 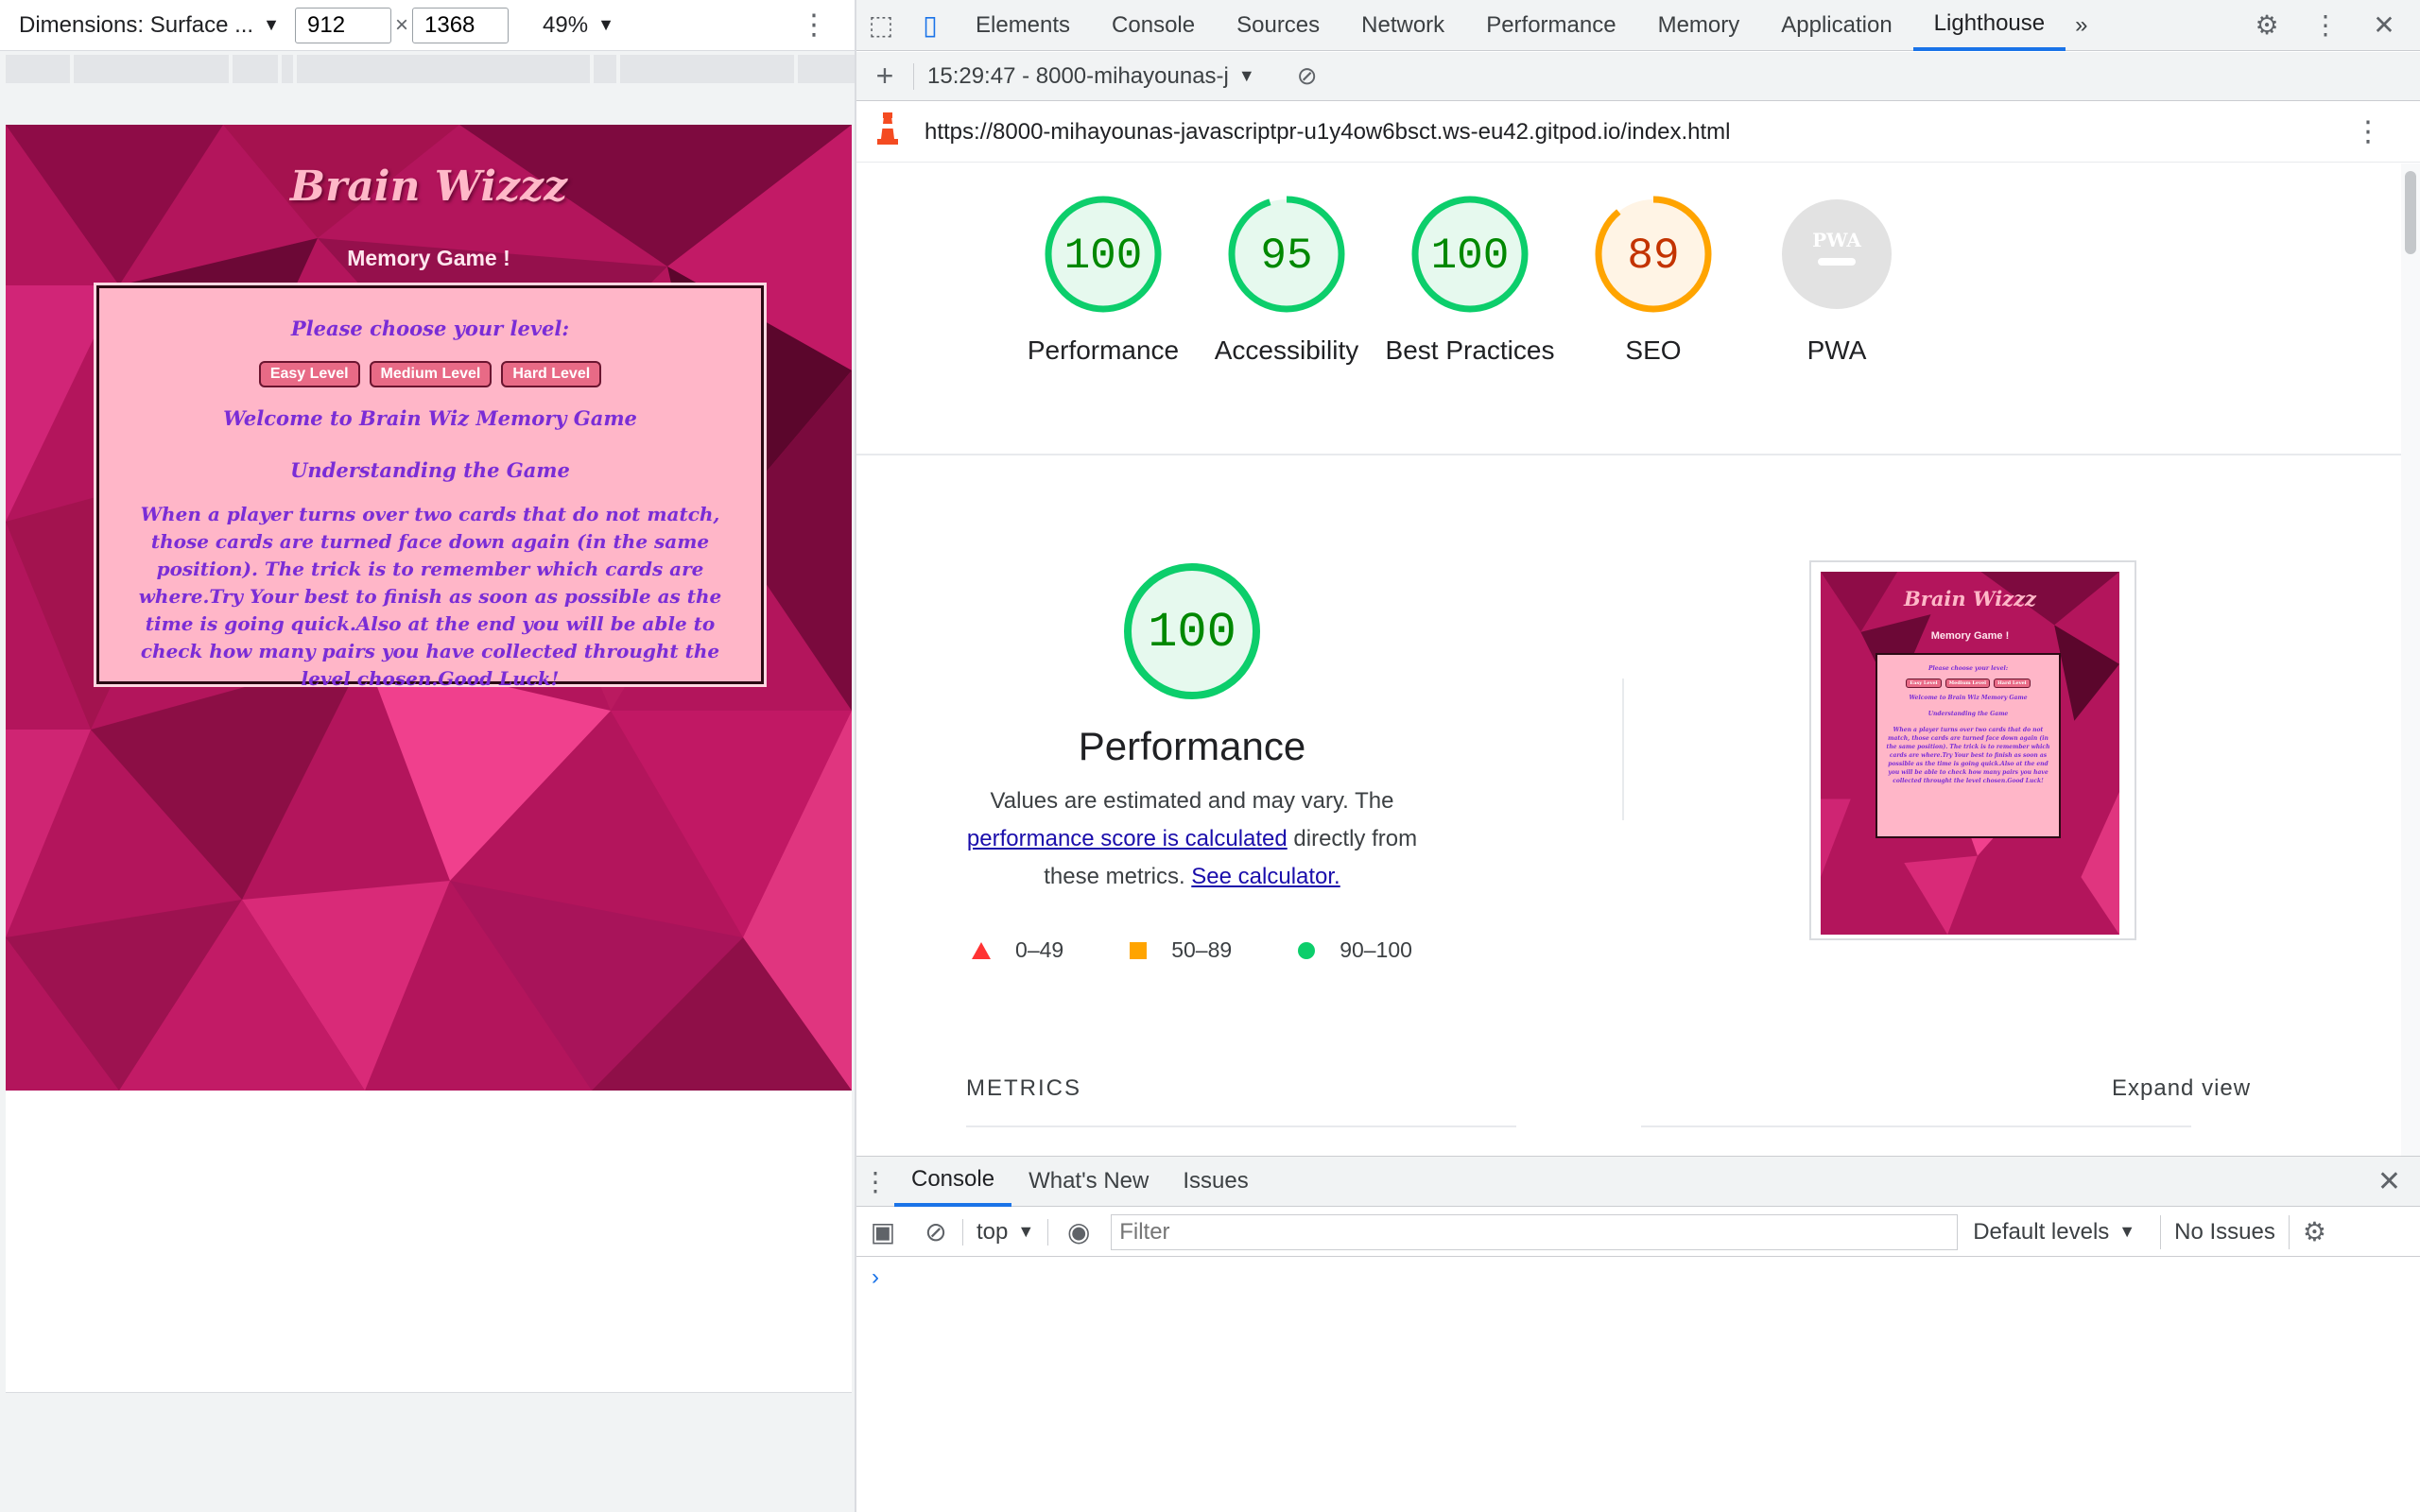 What do you see at coordinates (2081, 25) in the screenshot?
I see `more-tabs-icon: »` at bounding box center [2081, 25].